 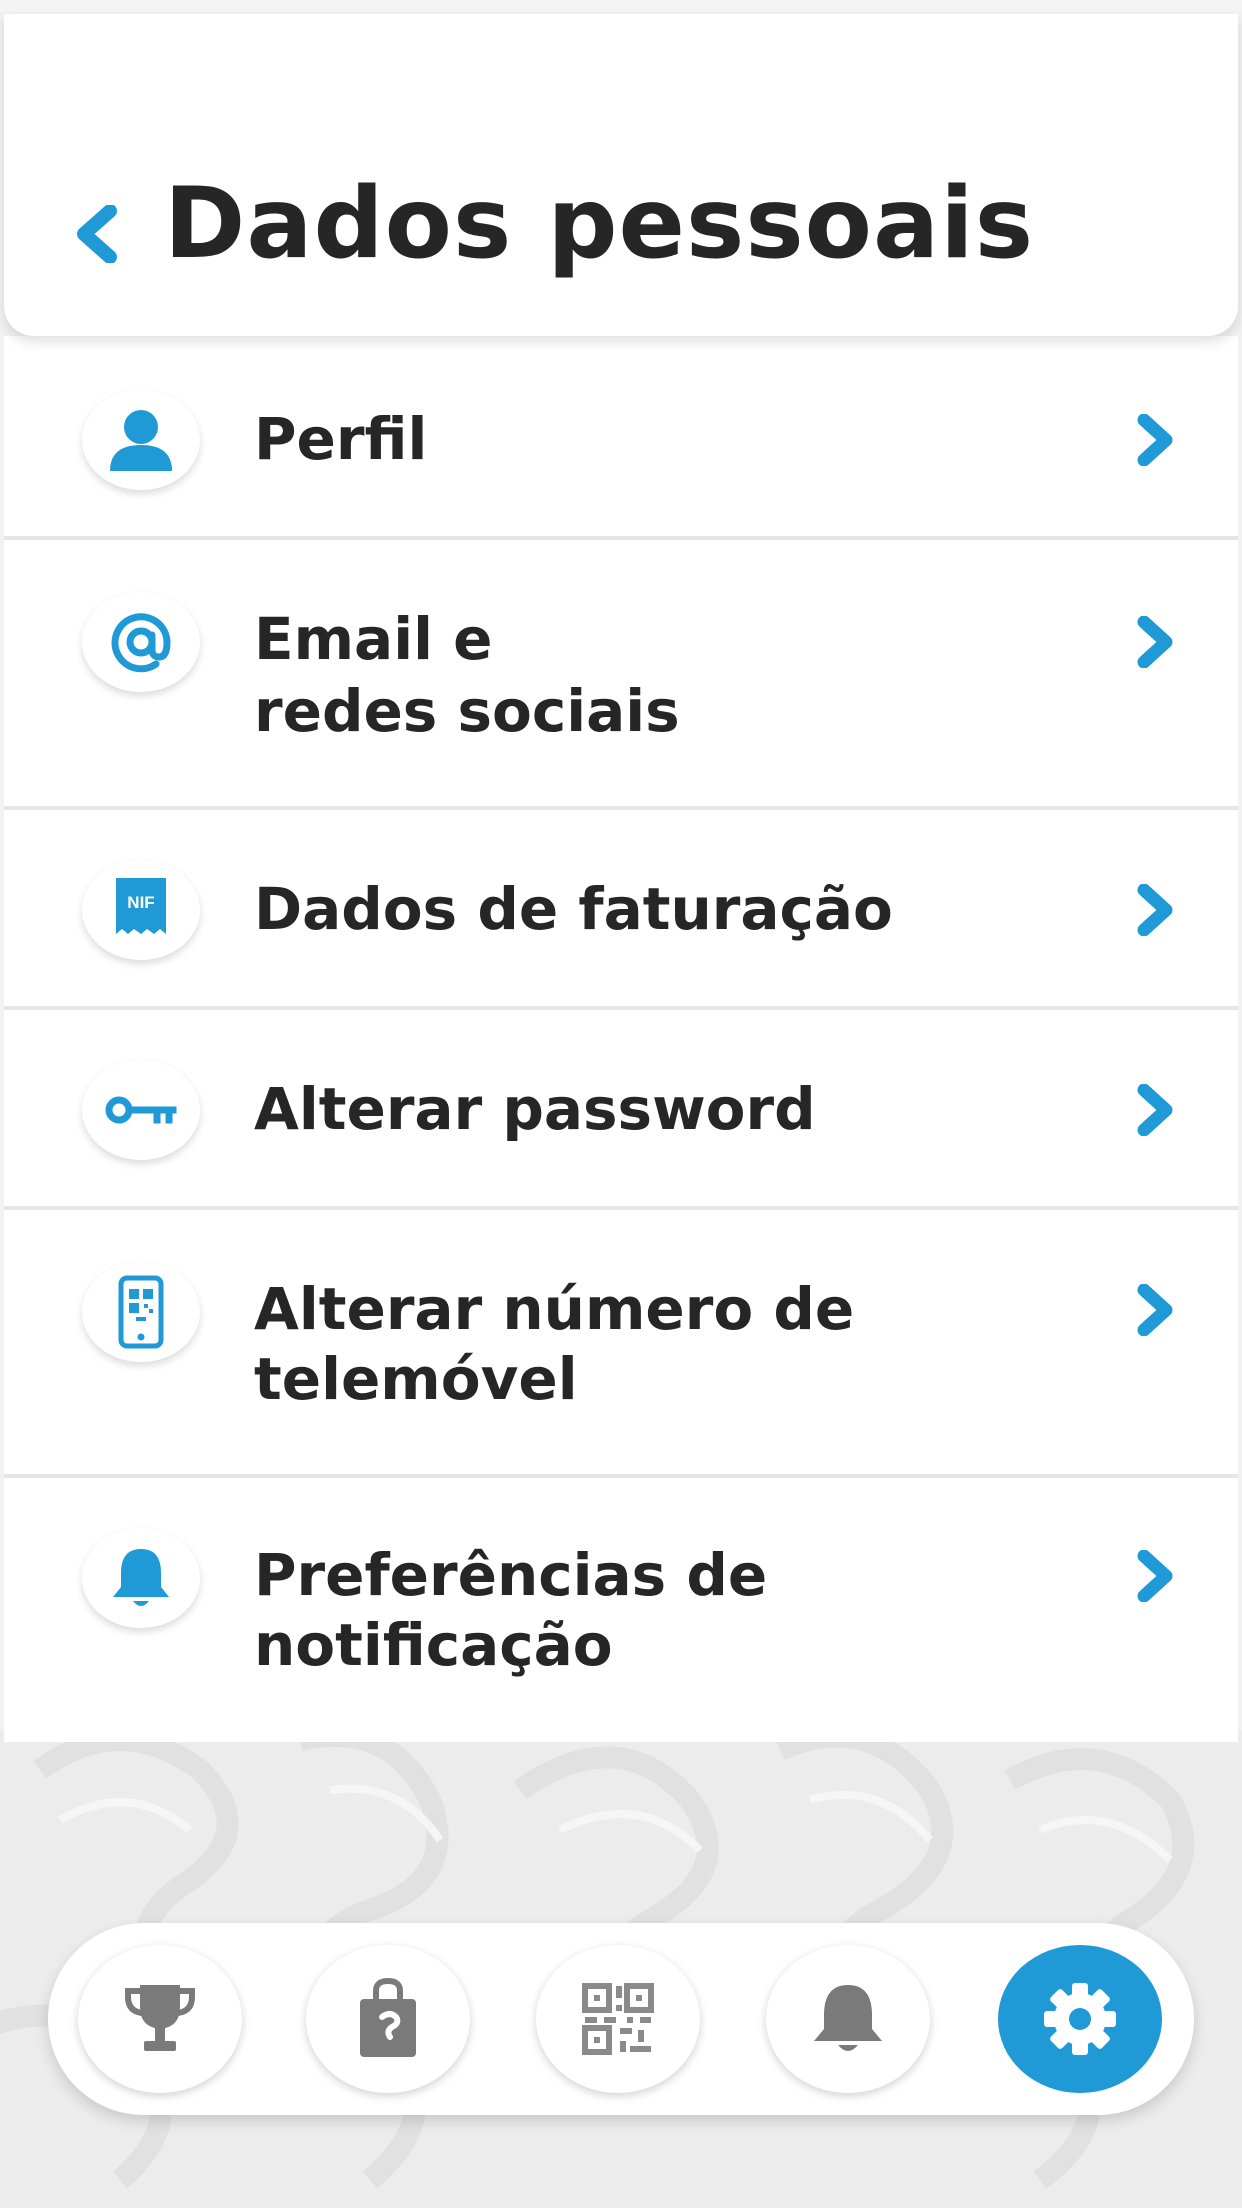 What do you see at coordinates (140, 902) in the screenshot?
I see `nif-label: NIF` at bounding box center [140, 902].